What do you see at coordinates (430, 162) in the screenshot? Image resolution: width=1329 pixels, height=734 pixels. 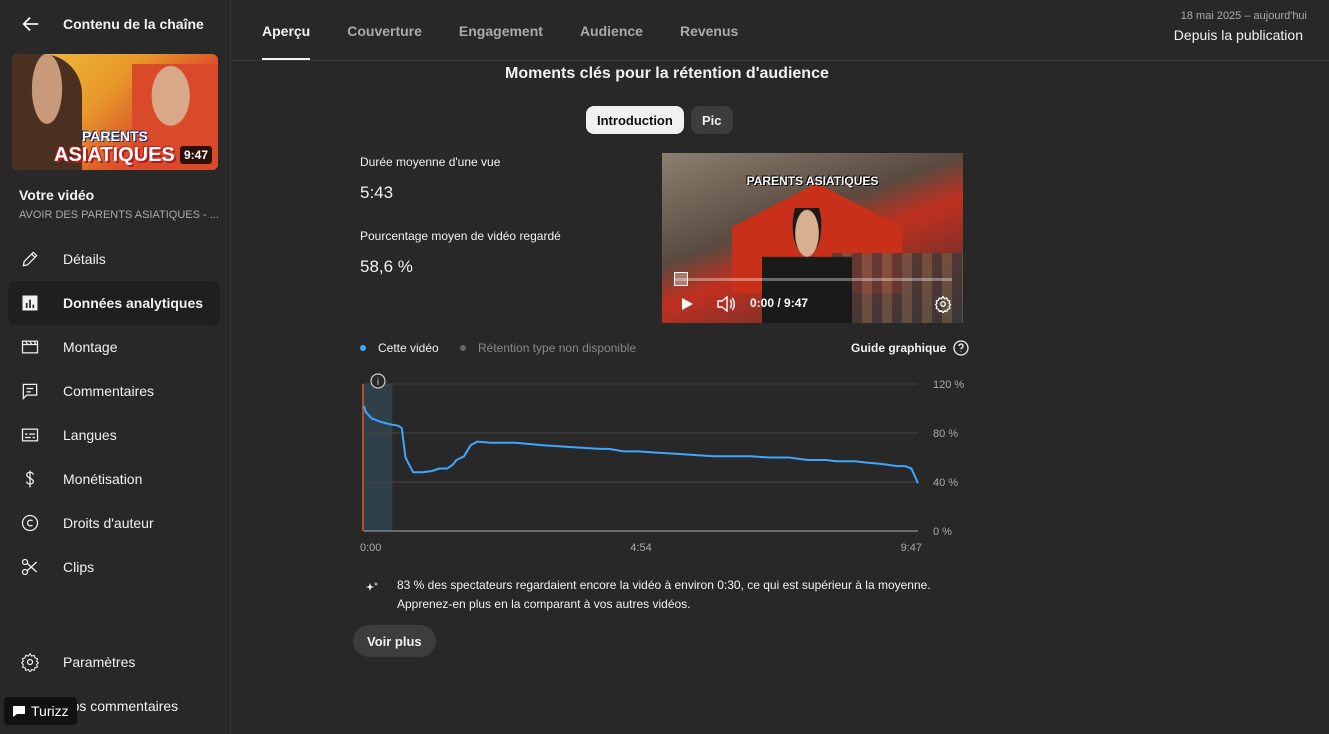 I see `avg-view-duration-label: Durée moyenne d'une vue` at bounding box center [430, 162].